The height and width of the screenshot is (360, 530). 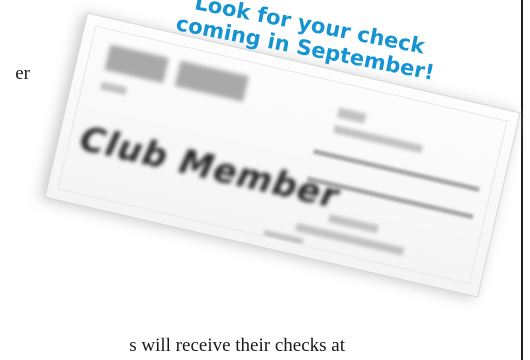 What do you see at coordinates (114, 88) in the screenshot?
I see `check-blur-subtext` at bounding box center [114, 88].